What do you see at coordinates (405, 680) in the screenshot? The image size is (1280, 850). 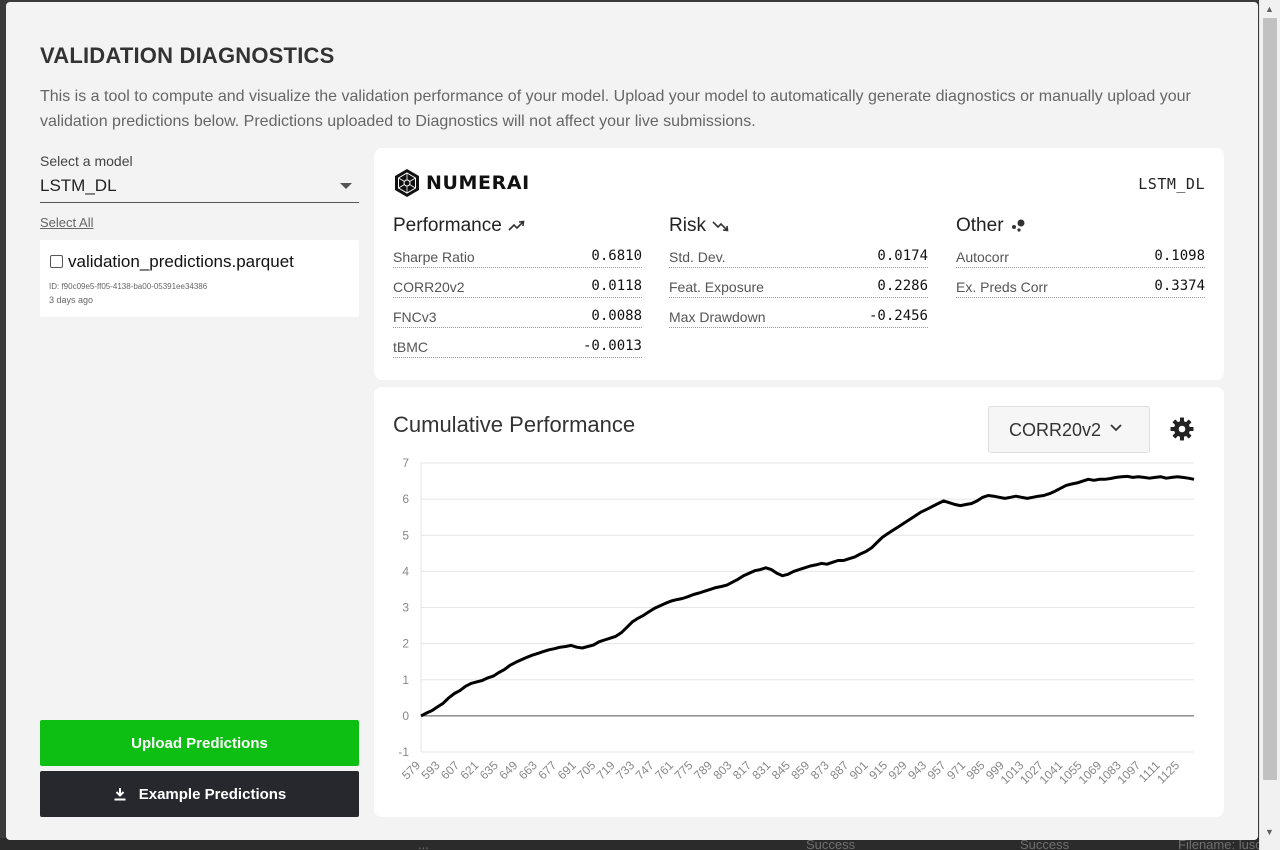 I see `y-tick-label: 1` at bounding box center [405, 680].